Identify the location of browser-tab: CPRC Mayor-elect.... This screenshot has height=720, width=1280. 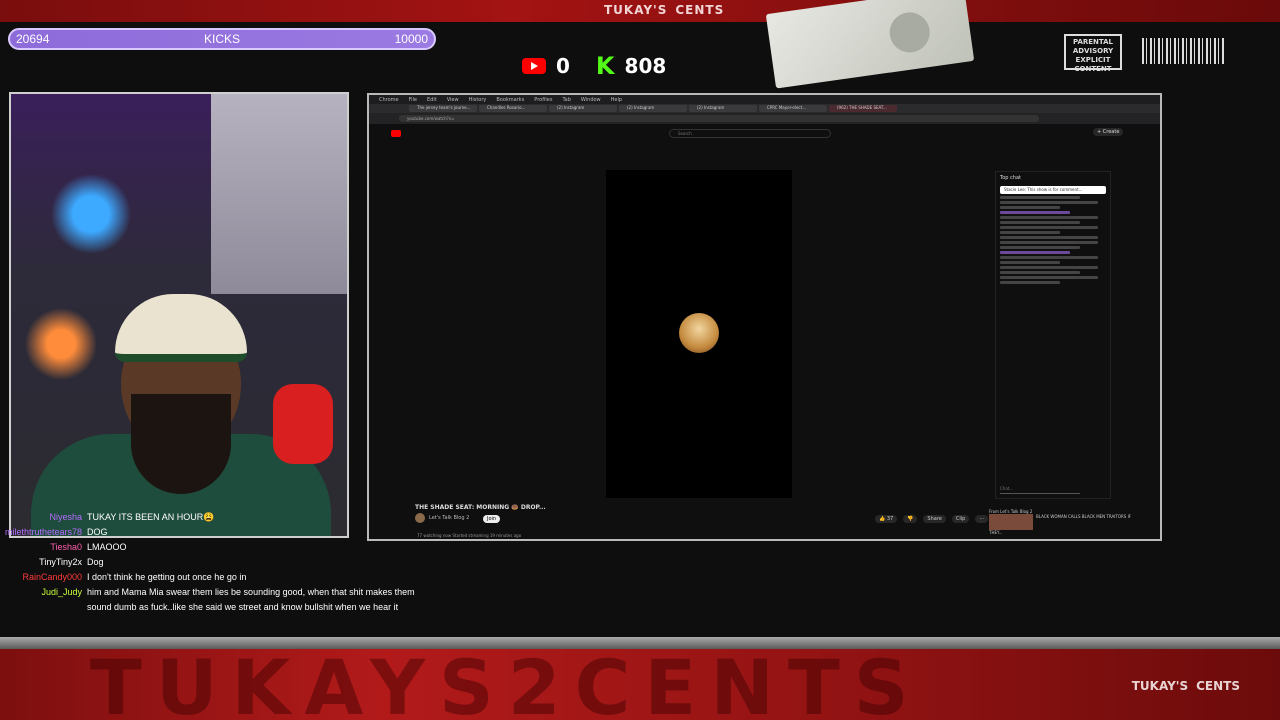
(793, 108).